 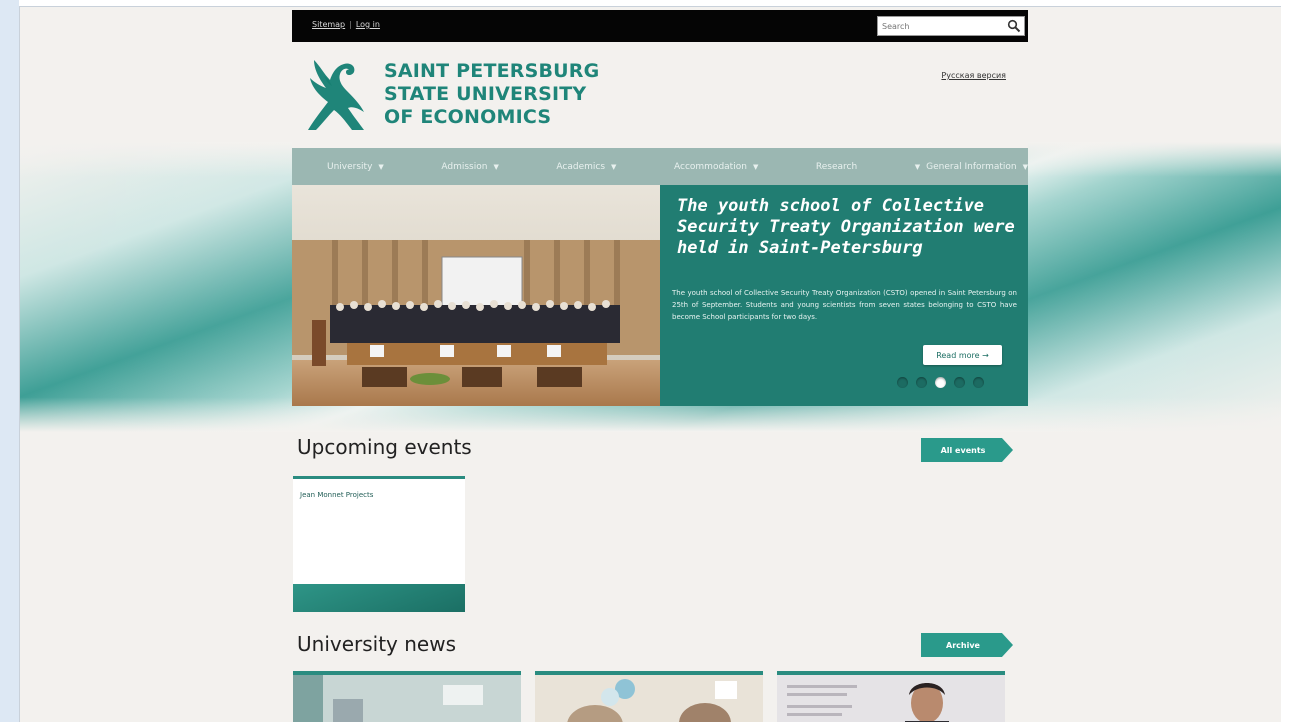 I want to click on login-link: Log in, so click(x=368, y=24).